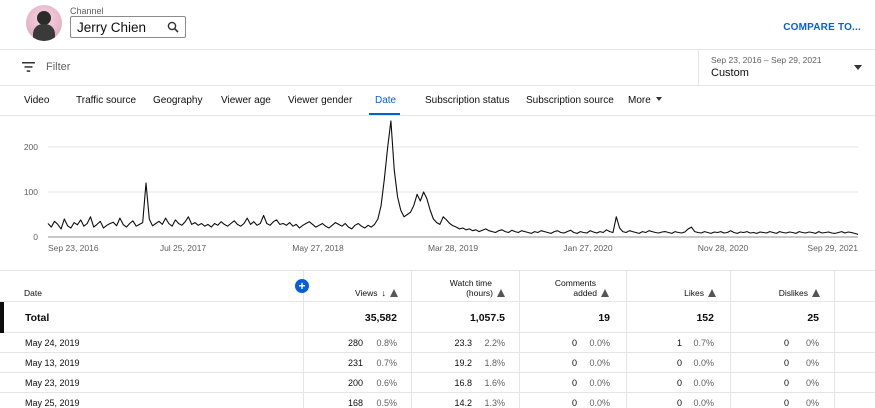  I want to click on row-date: May 23, 2019, so click(52, 383).